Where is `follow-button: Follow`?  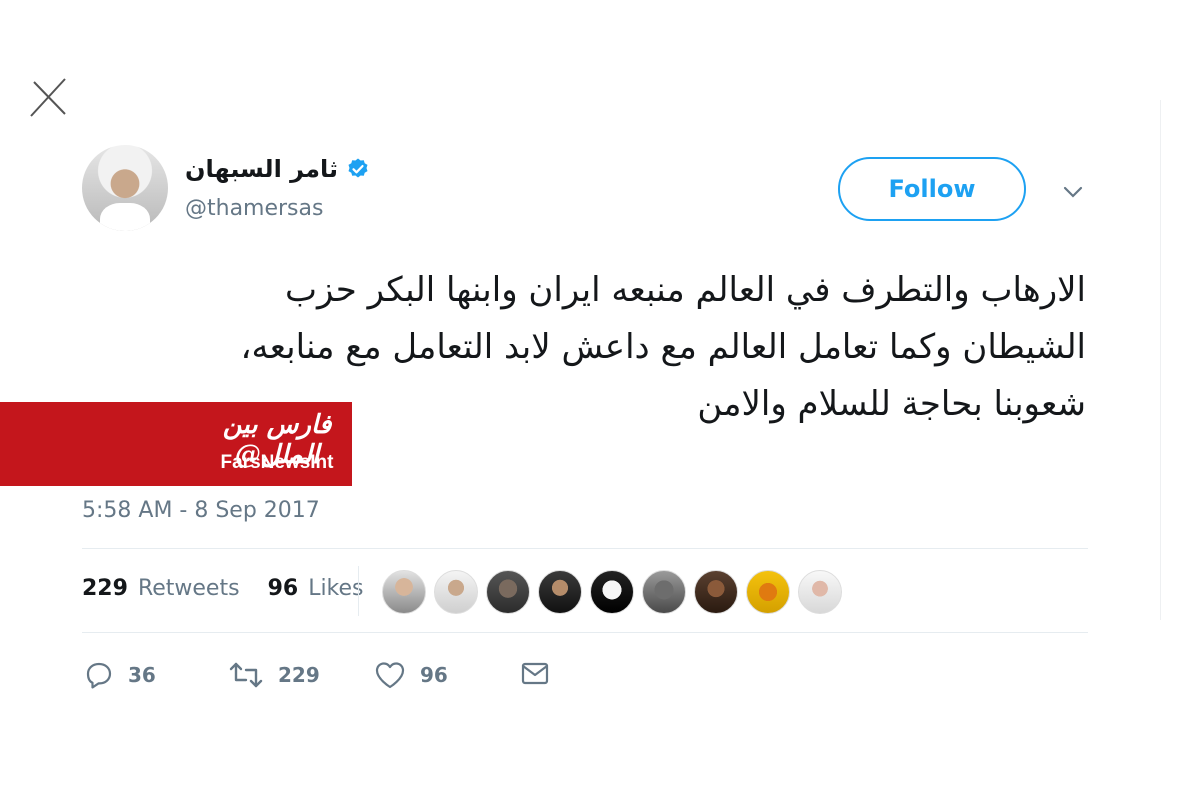 follow-button: Follow is located at coordinates (932, 189).